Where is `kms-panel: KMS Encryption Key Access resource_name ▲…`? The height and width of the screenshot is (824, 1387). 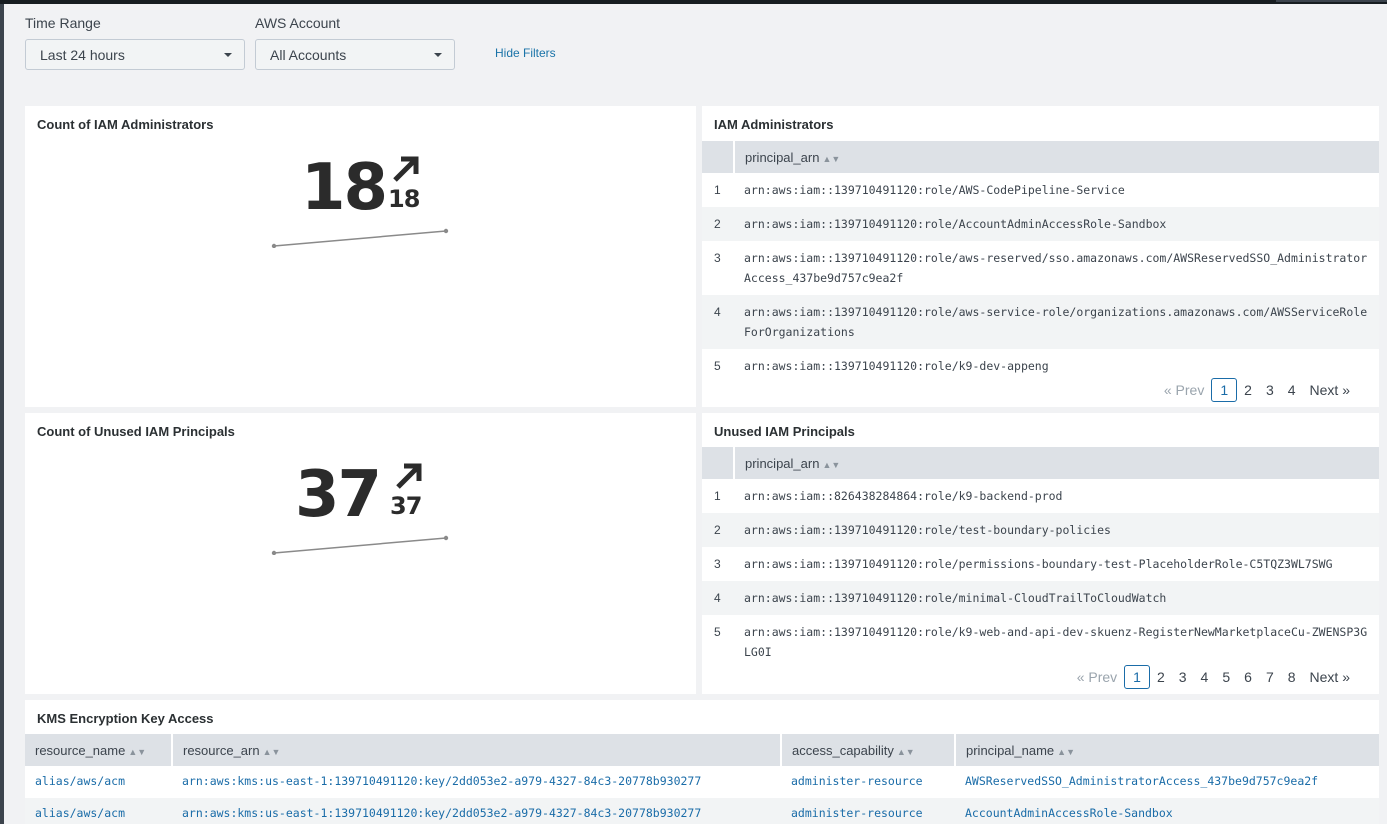
kms-panel: KMS Encryption Key Access resource_name ▲… is located at coordinates (702, 762).